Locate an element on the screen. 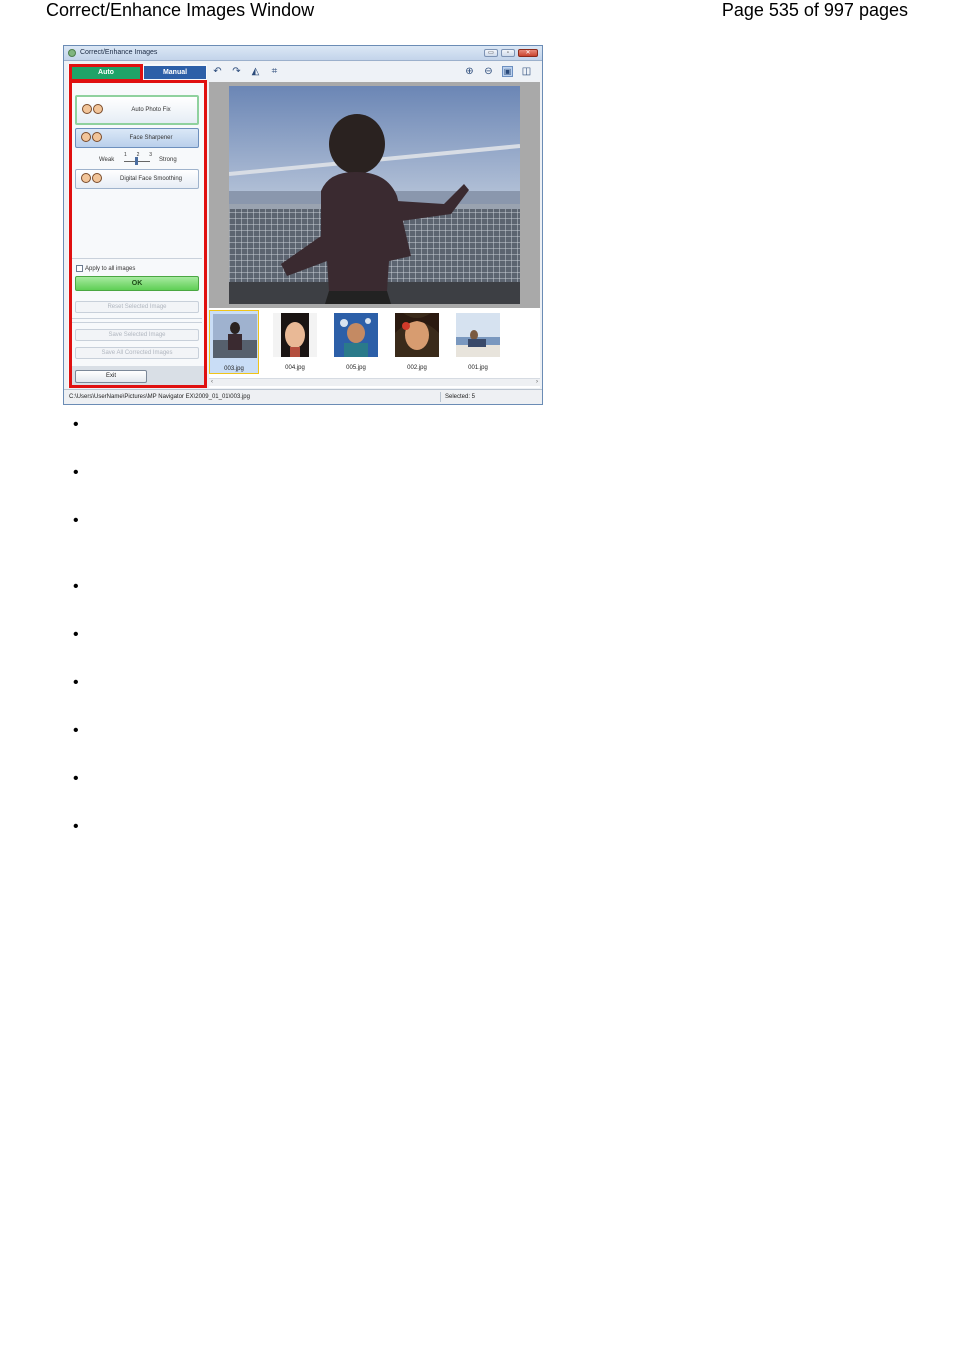  digital-face-smoothing-icon is located at coordinates (92, 179).